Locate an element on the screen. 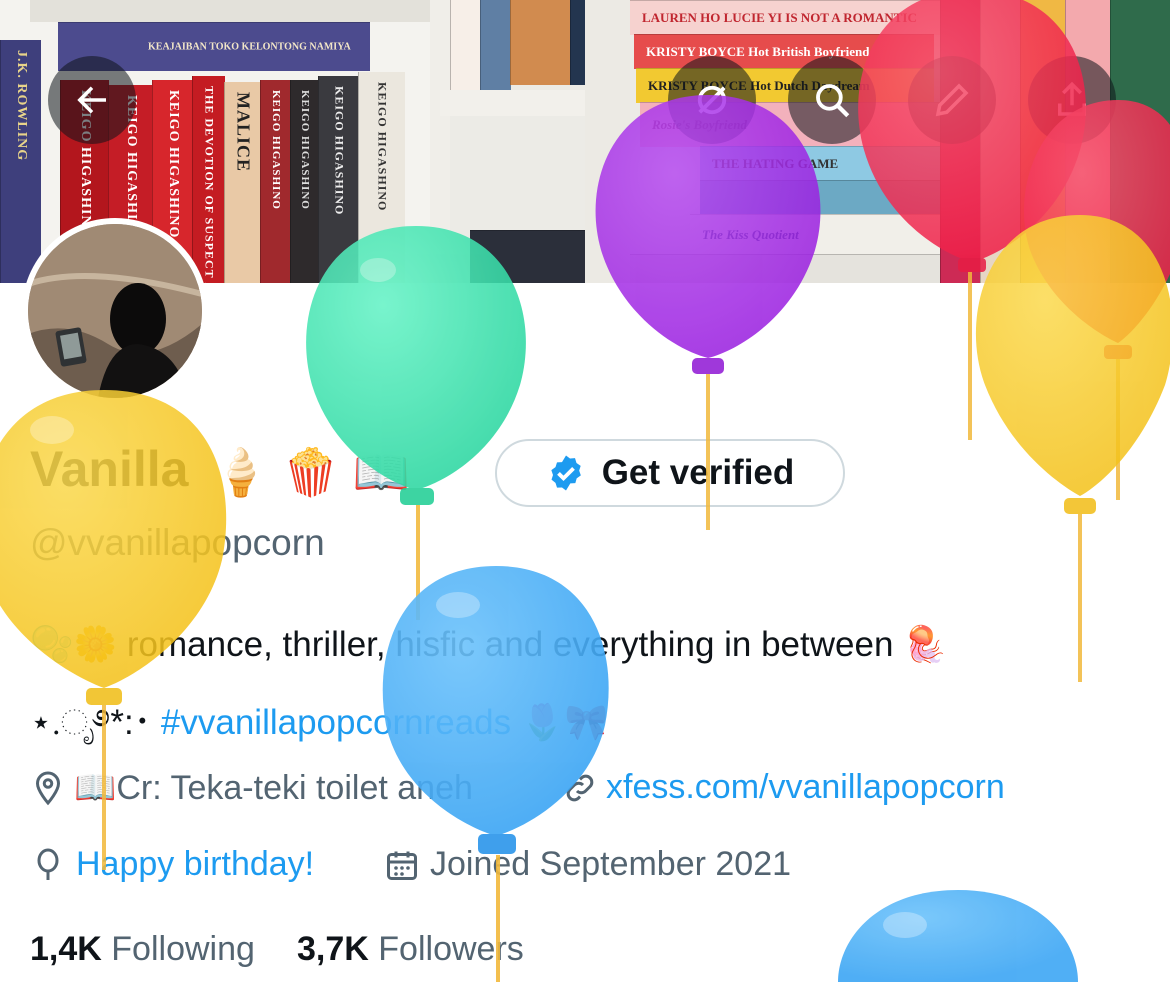 This screenshot has height=982, width=1170. joined-text: Joined September 2021 is located at coordinates (611, 864).